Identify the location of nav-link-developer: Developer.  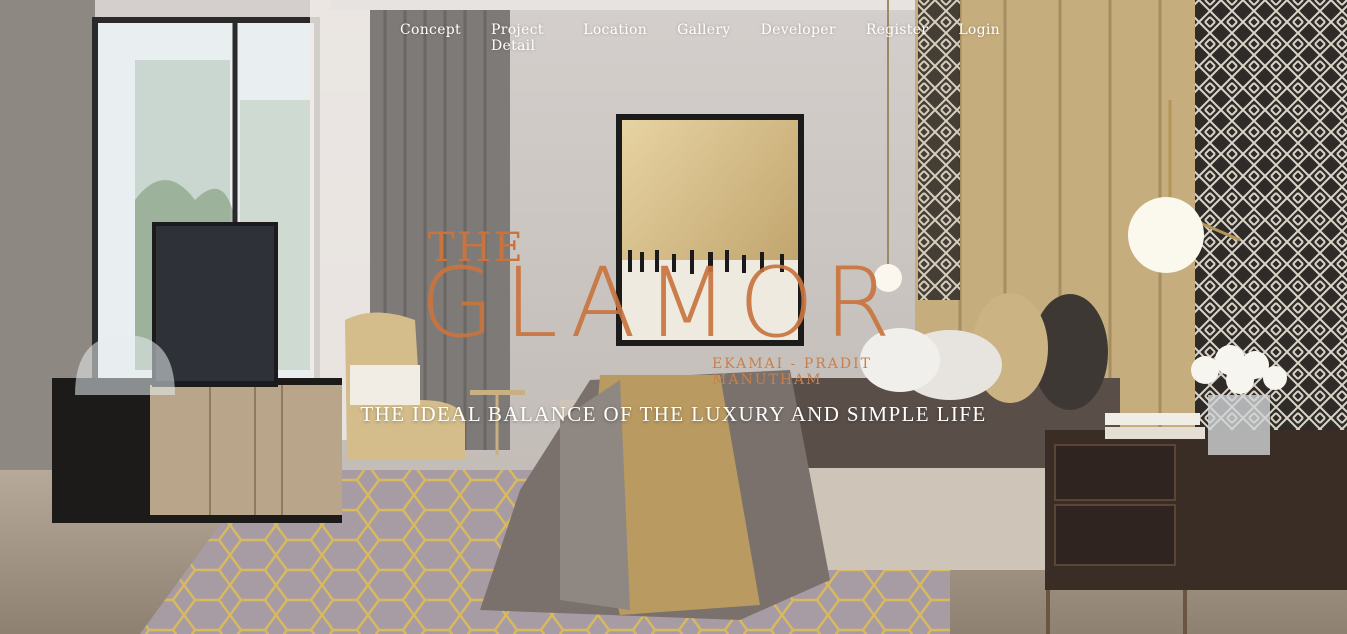
(798, 32).